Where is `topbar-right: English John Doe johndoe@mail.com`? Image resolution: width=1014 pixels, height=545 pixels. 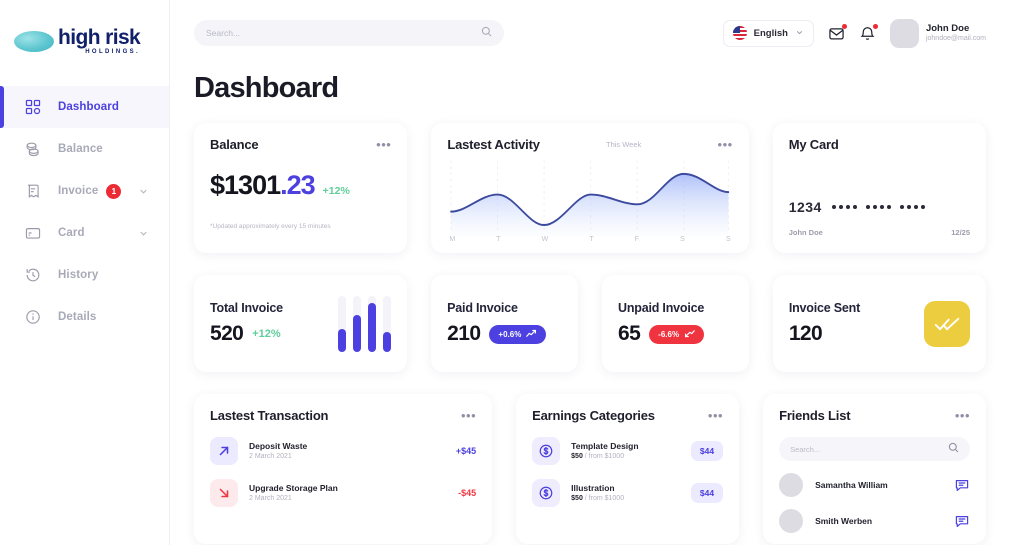
topbar-right: English John Doe johndoe@mail.com is located at coordinates (854, 33).